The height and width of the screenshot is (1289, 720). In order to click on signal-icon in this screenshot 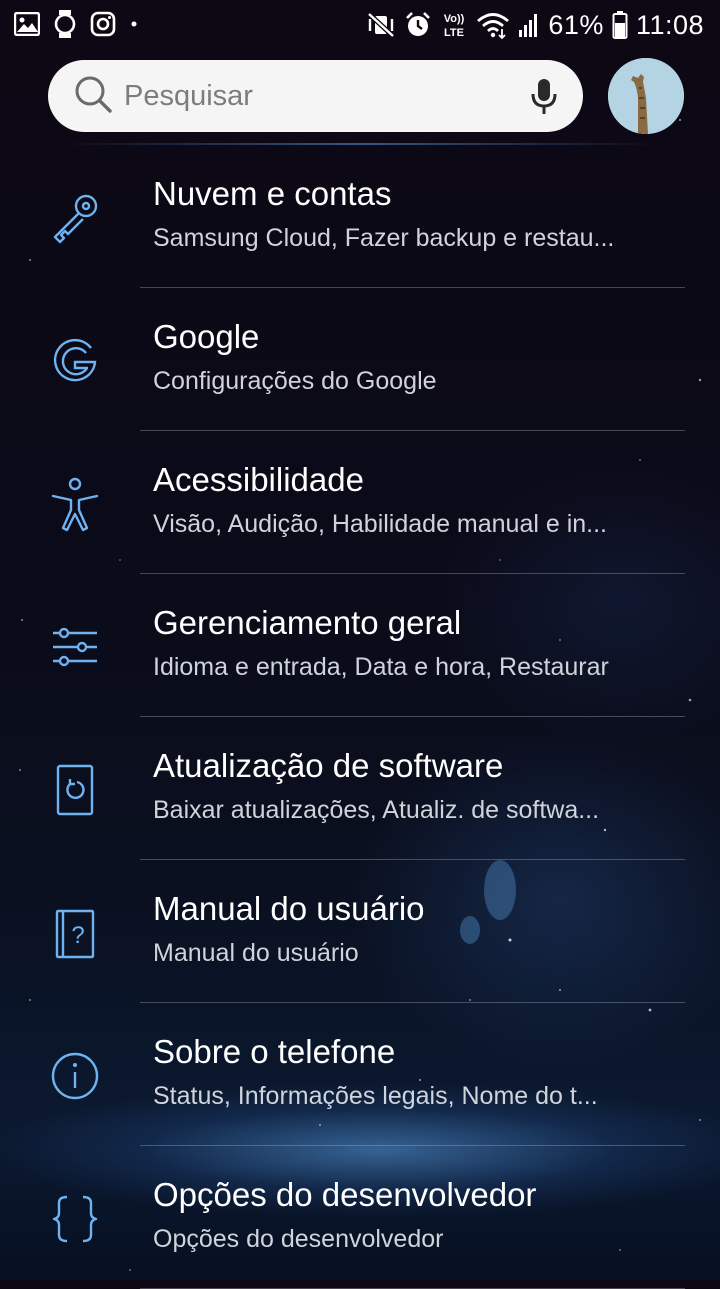, I will do `click(529, 25)`.